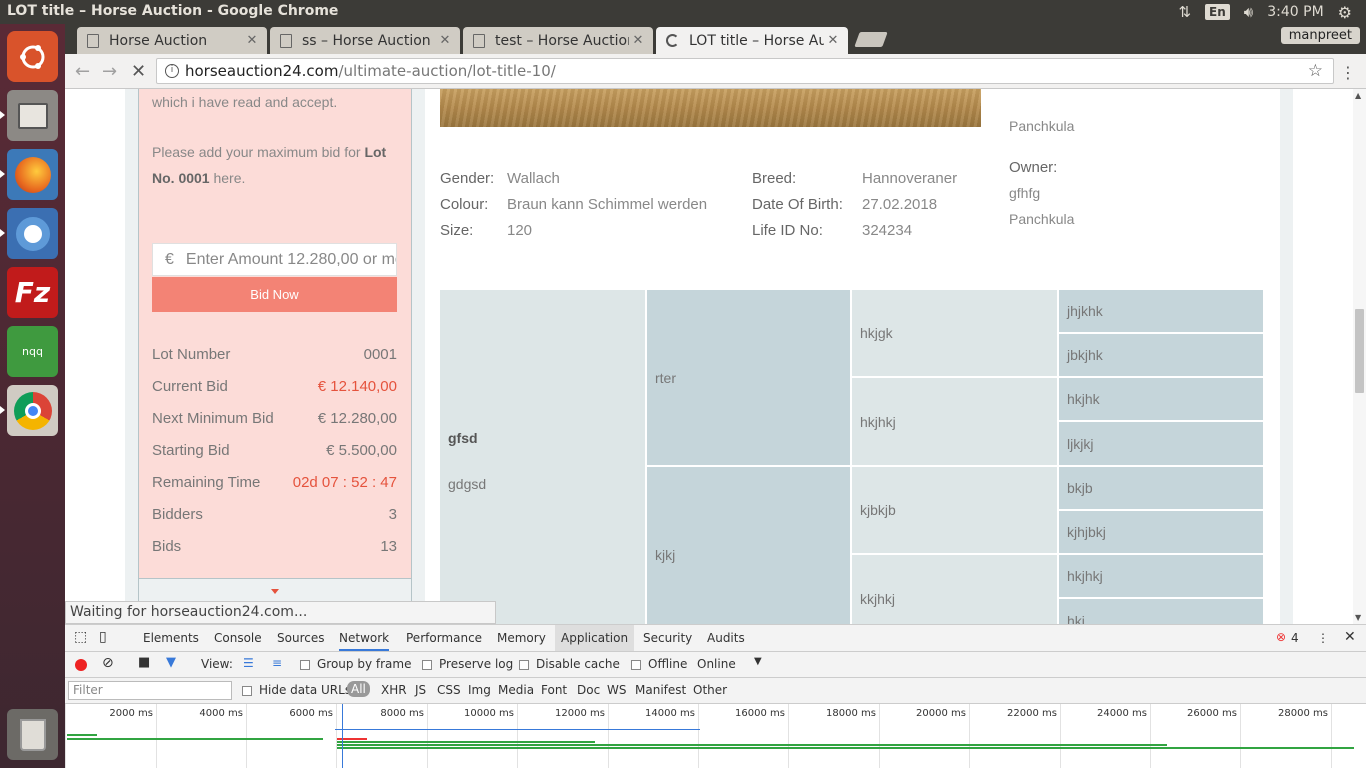 The width and height of the screenshot is (1366, 768). Describe the element at coordinates (32, 233) in the screenshot. I see `chromium-icon` at that location.